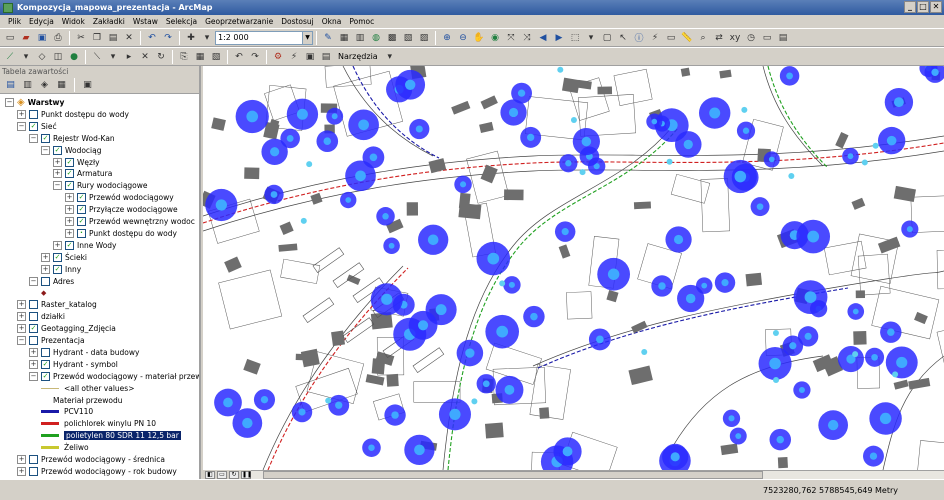  I want to click on toc-layer-row: + działki, so click(41, 316).